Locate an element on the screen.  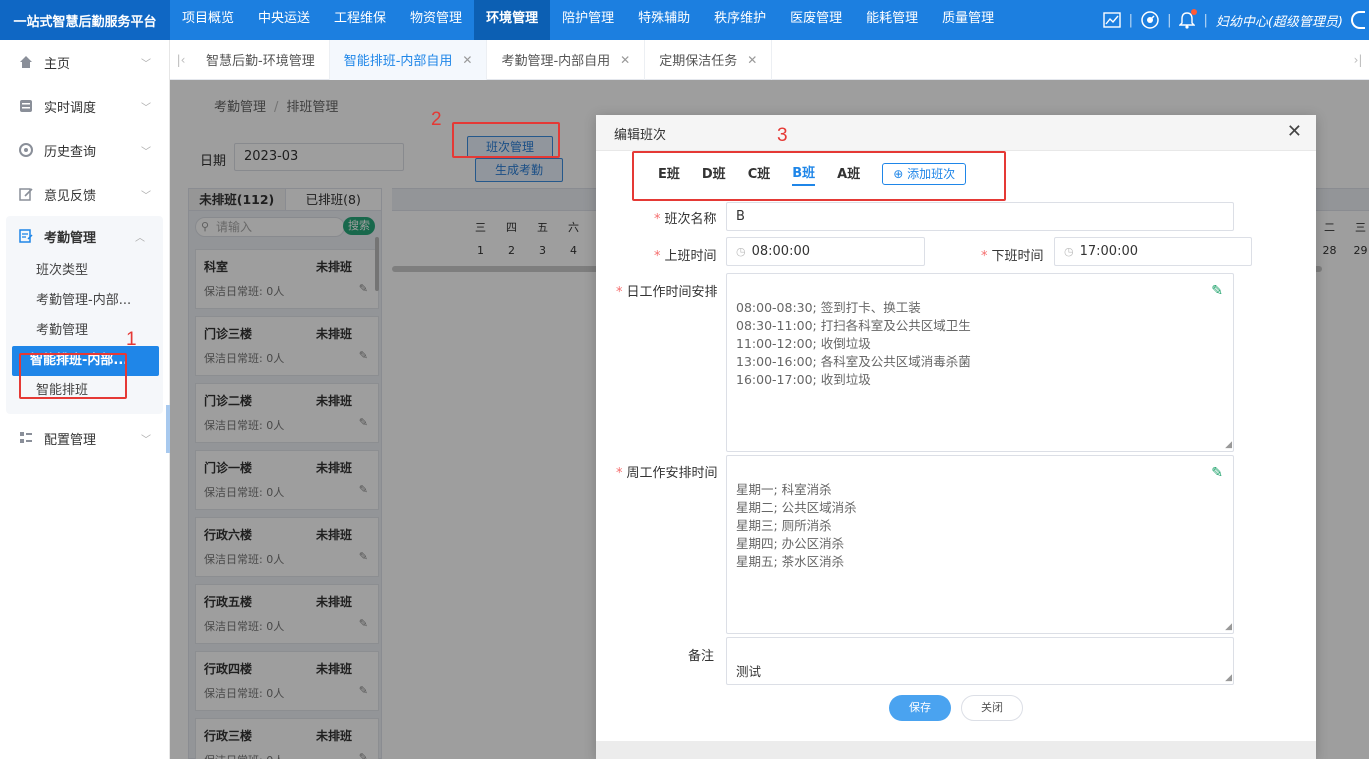
sidebar-item: 实时调度 ﹀ is located at coordinates (84, 106).